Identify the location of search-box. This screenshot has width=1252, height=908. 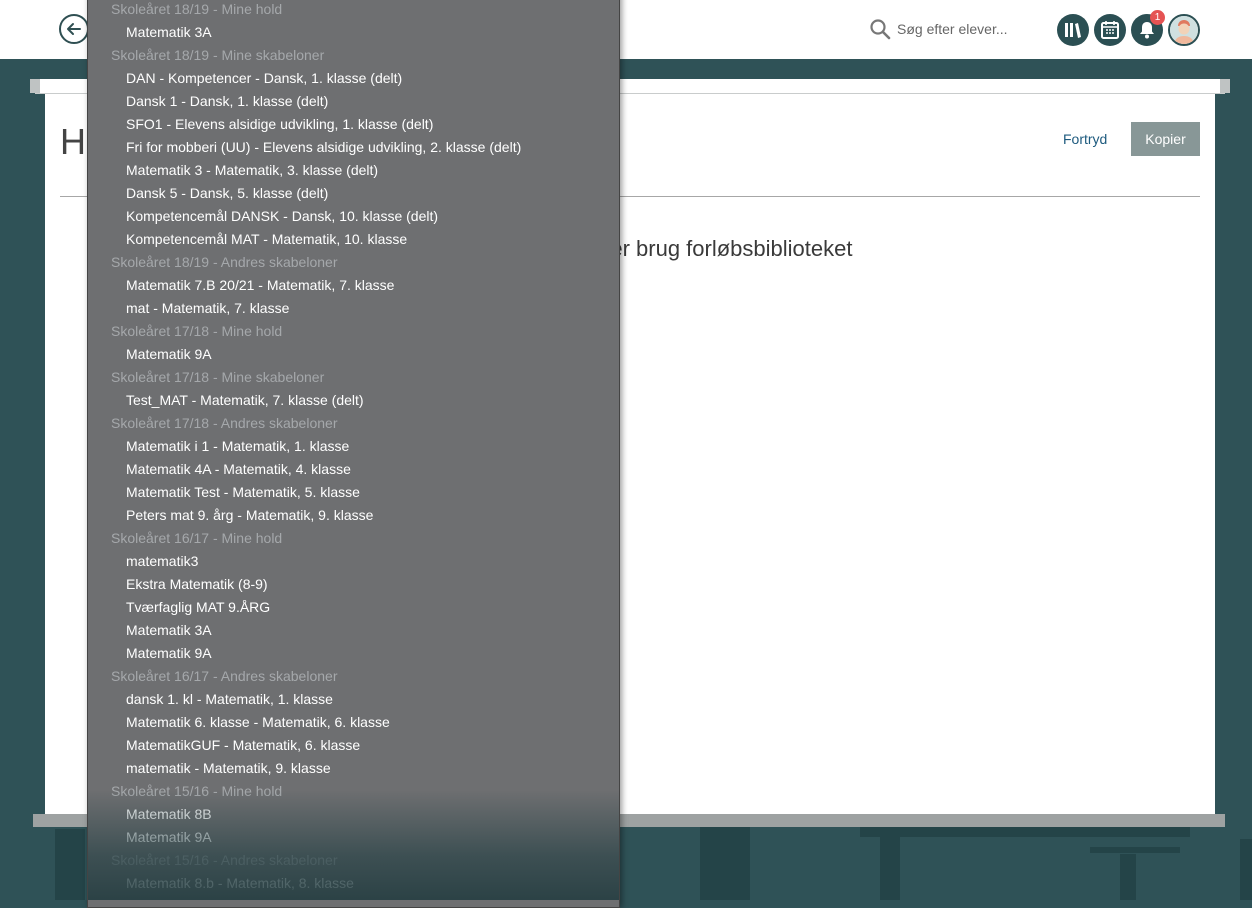
(958, 29).